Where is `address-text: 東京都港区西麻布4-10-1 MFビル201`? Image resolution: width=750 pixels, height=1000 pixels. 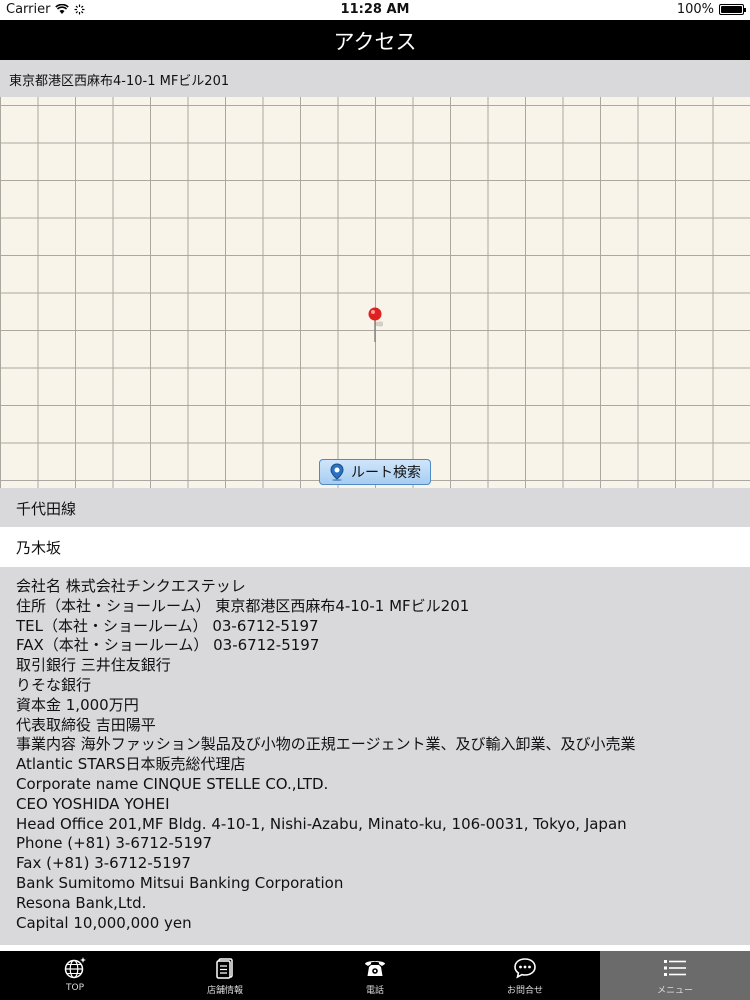
address-text: 東京都港区西麻布4-10-1 MFビル201 is located at coordinates (119, 81).